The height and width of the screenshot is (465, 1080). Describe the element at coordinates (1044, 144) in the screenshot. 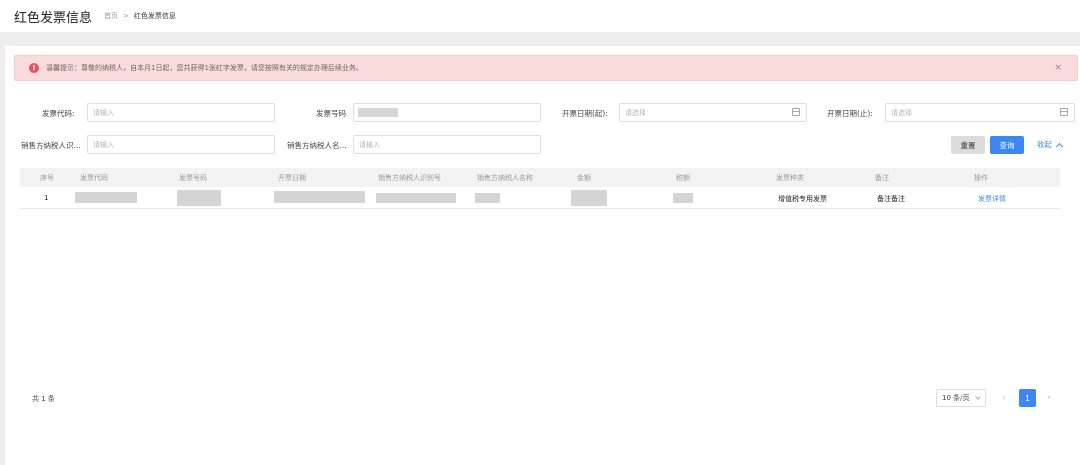

I see `collapse-label: 收起` at that location.